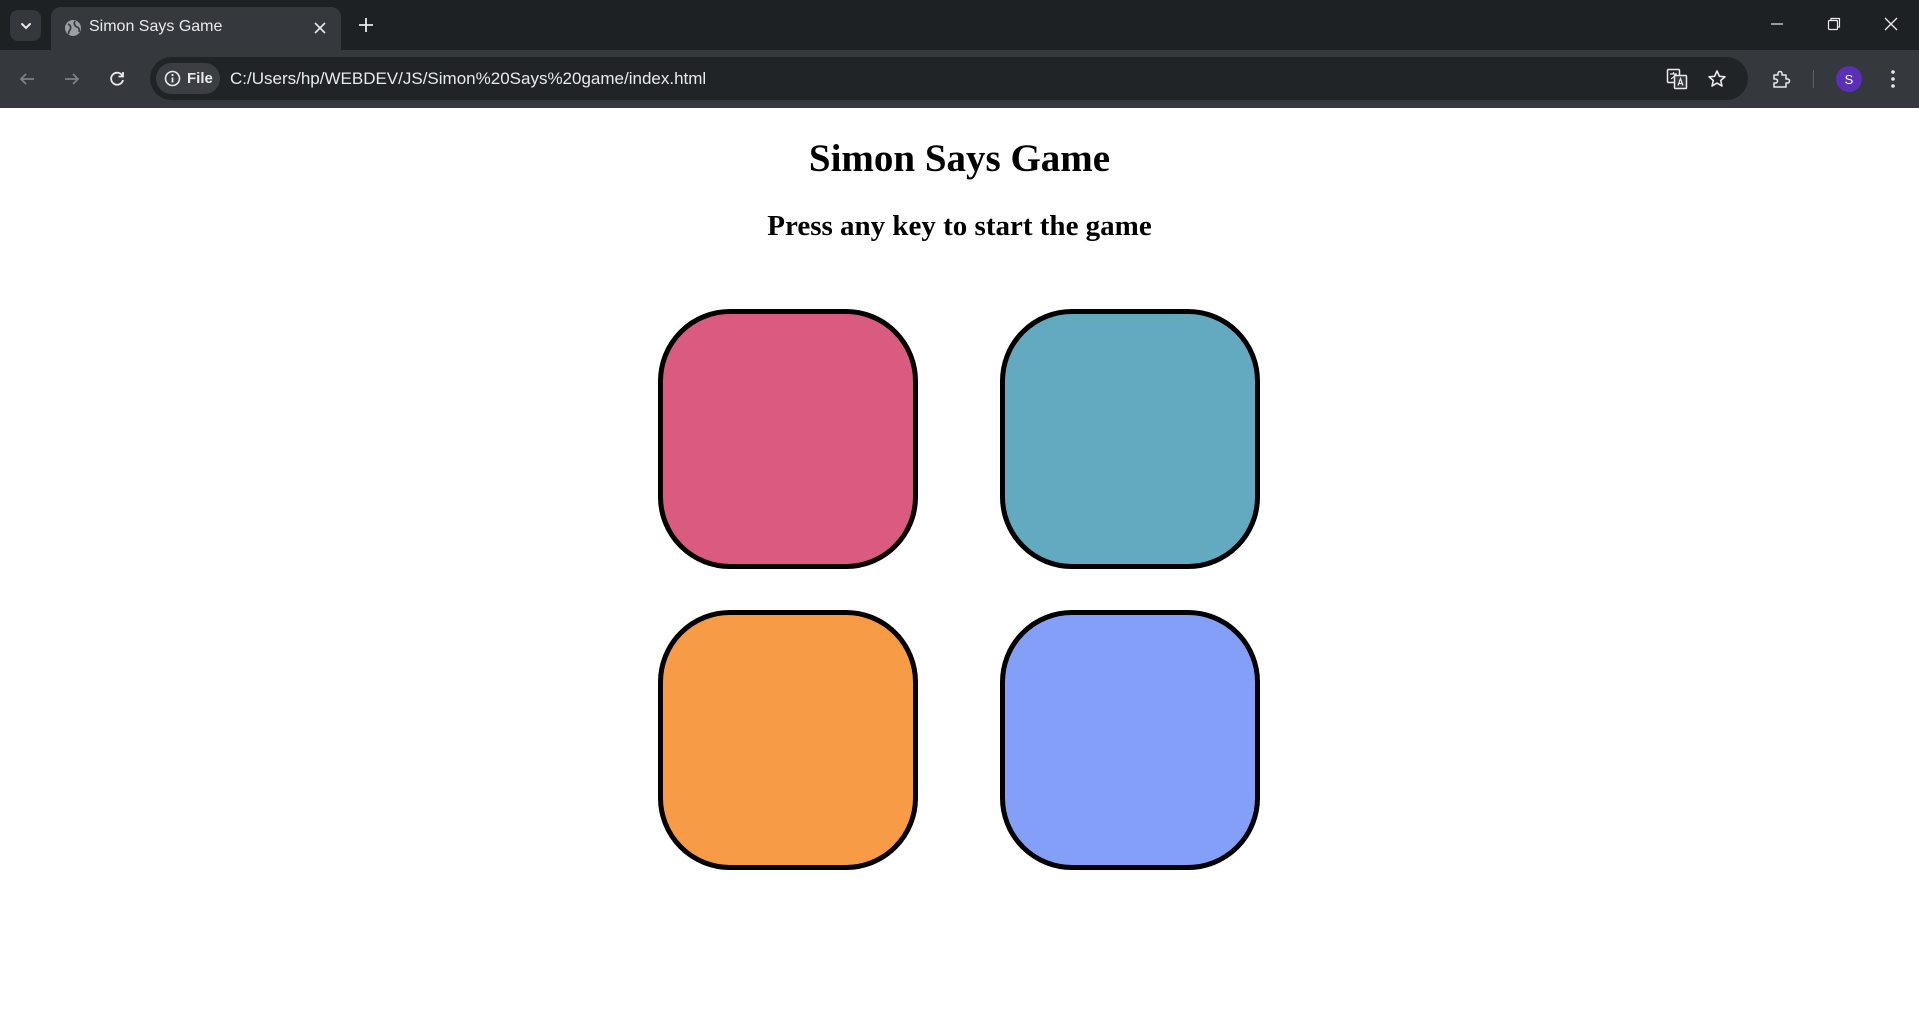  Describe the element at coordinates (200, 78) in the screenshot. I see `site-info-label: File` at that location.